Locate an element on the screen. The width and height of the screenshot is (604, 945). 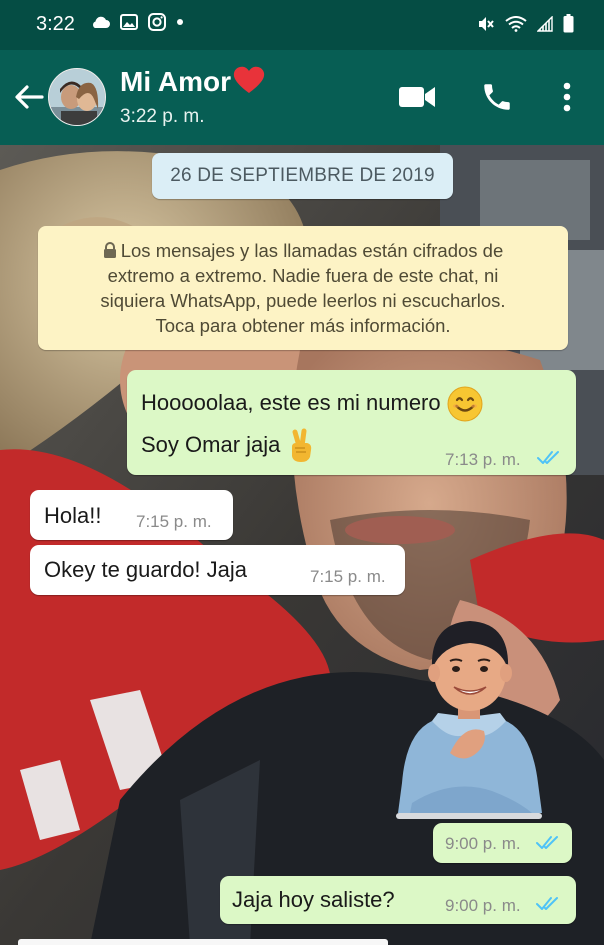
message-text: Okey te guardo! Jaja is located at coordinates (146, 569).